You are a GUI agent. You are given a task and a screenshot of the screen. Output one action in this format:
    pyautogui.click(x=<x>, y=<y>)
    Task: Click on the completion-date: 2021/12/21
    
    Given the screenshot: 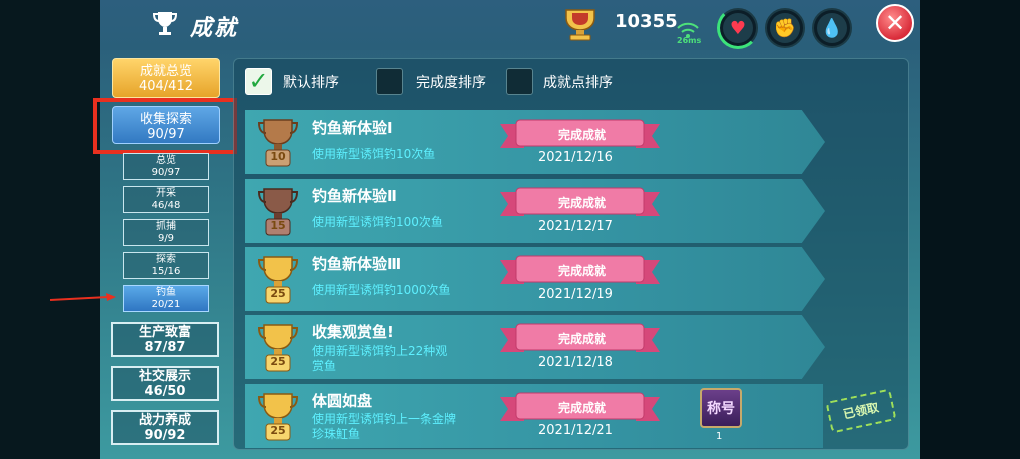 What is the action you would take?
    pyautogui.click(x=575, y=430)
    